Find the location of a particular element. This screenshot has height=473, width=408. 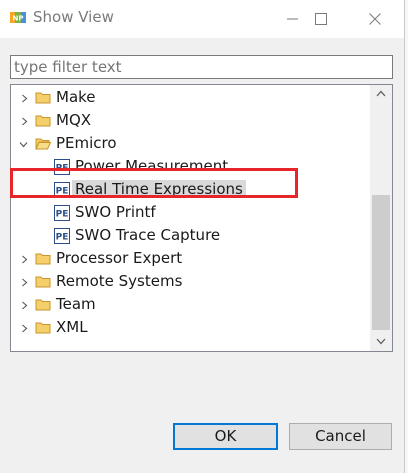

maximize-icon is located at coordinates (321, 19).